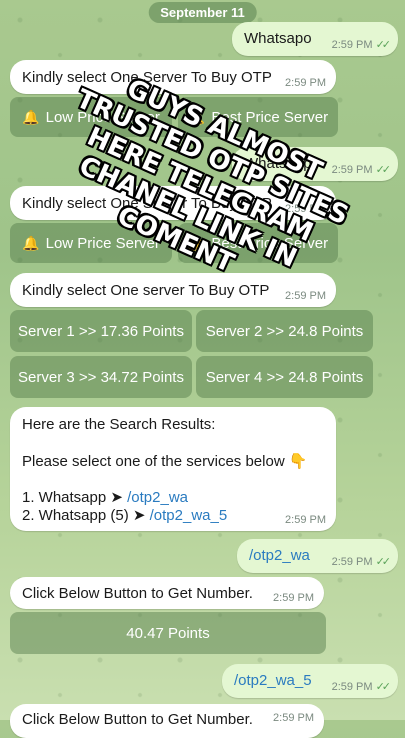 The height and width of the screenshot is (738, 405). Describe the element at coordinates (157, 497) in the screenshot. I see `otp2-wa-link: /otp2_wa` at that location.